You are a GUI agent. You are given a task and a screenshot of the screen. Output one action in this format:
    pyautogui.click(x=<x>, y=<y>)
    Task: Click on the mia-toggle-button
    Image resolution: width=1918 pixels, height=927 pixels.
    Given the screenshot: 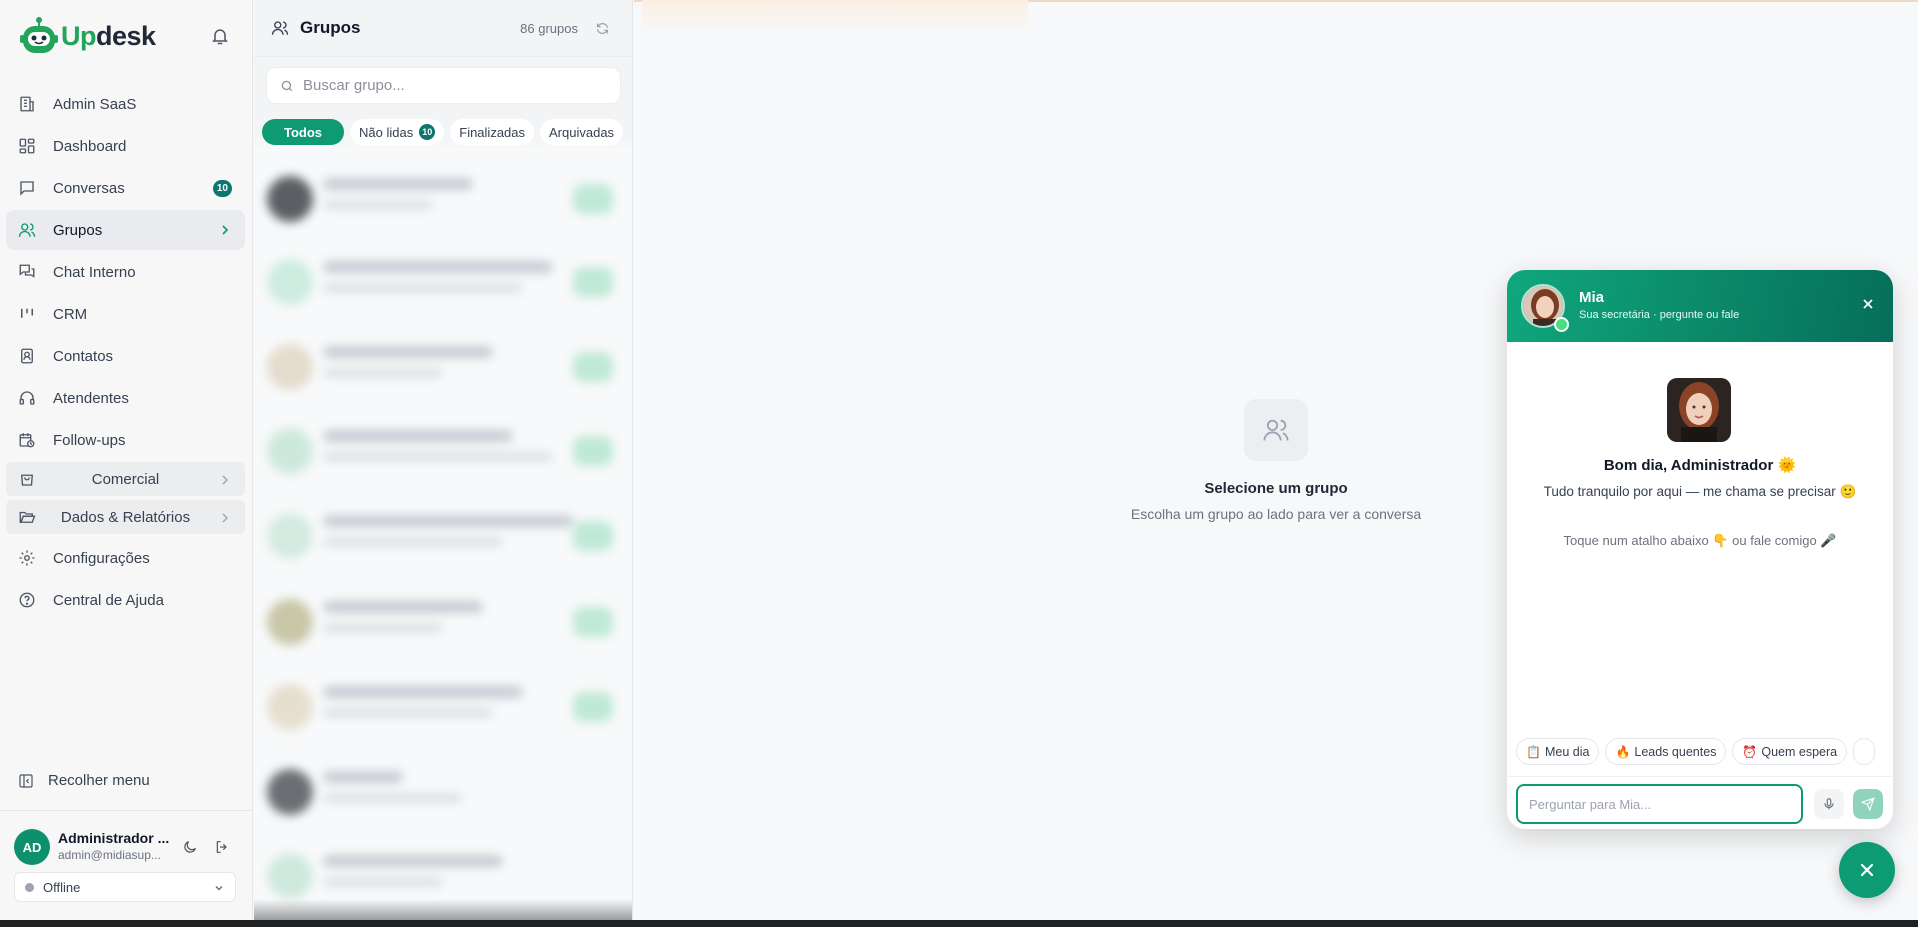 What is the action you would take?
    pyautogui.click(x=1867, y=870)
    